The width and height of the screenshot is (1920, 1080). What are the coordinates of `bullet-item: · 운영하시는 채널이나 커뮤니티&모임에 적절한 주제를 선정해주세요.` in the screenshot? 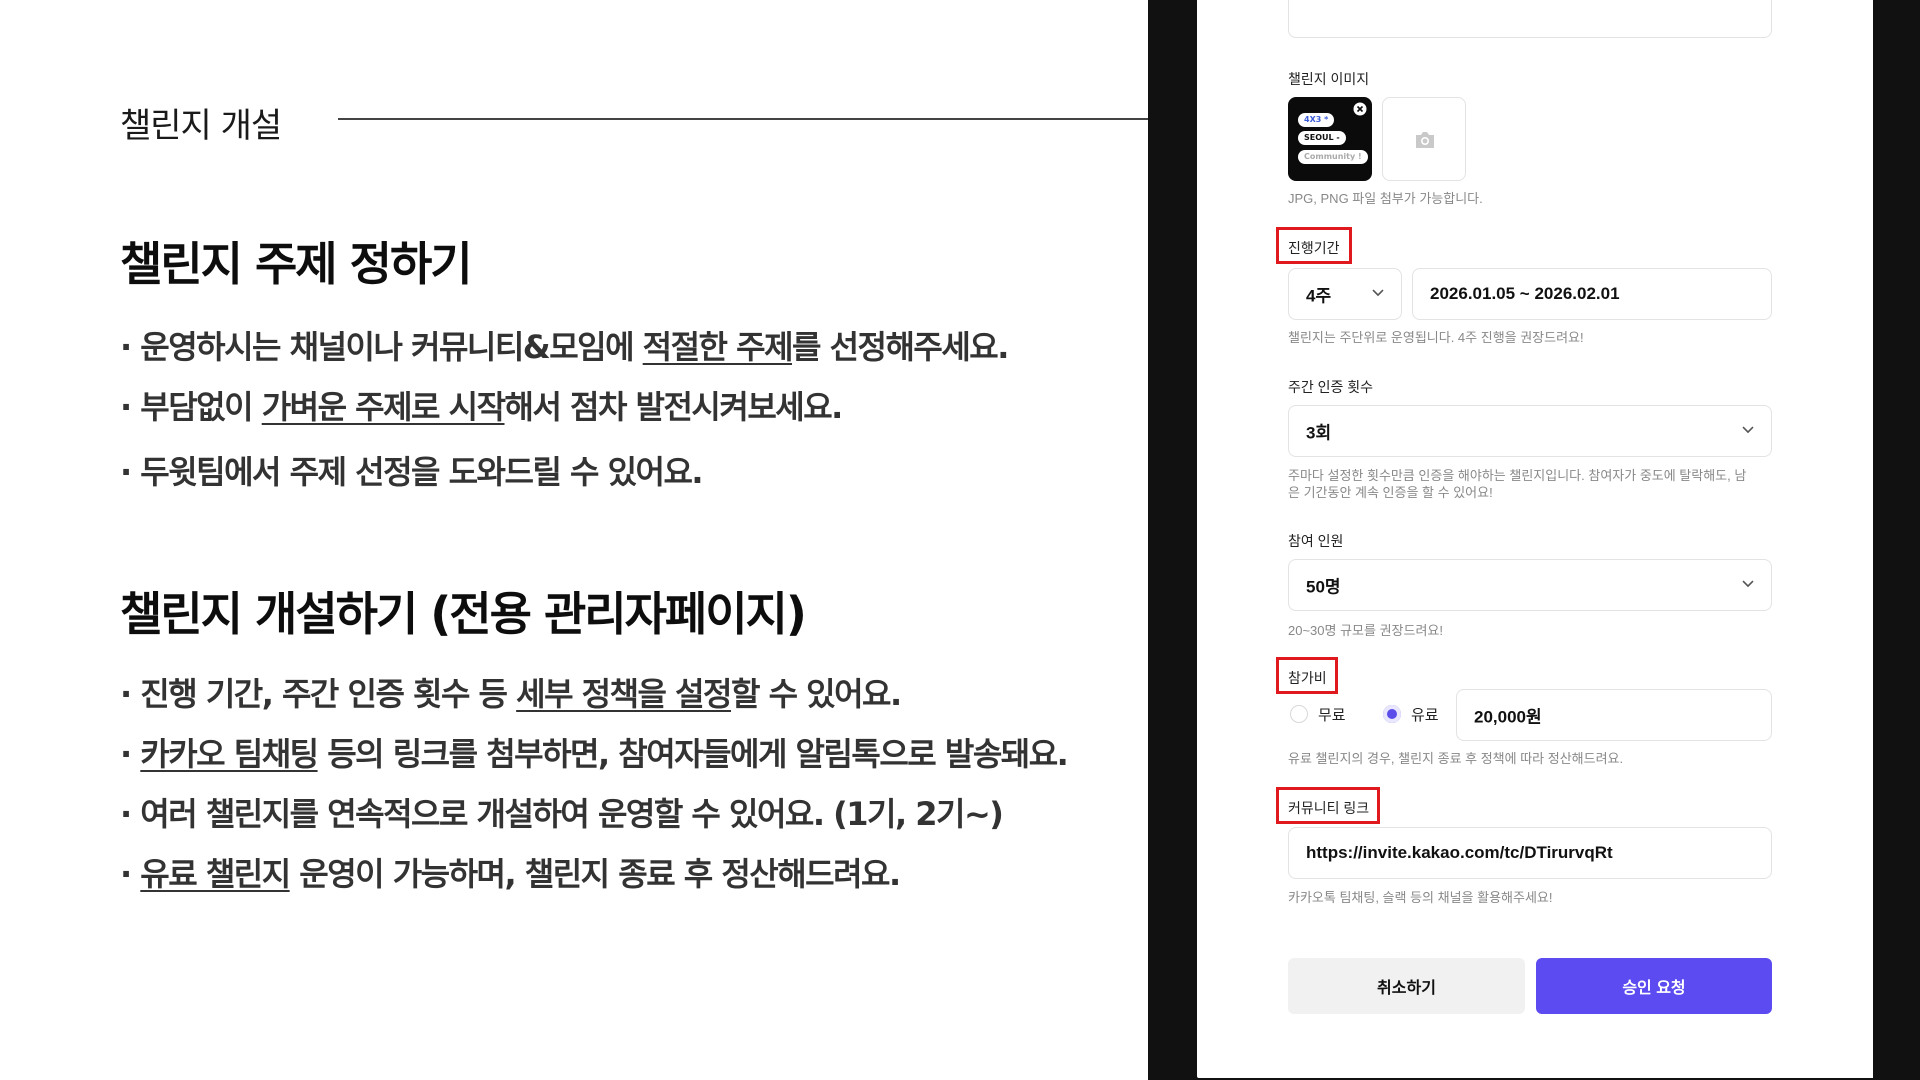 It's located at (564, 347).